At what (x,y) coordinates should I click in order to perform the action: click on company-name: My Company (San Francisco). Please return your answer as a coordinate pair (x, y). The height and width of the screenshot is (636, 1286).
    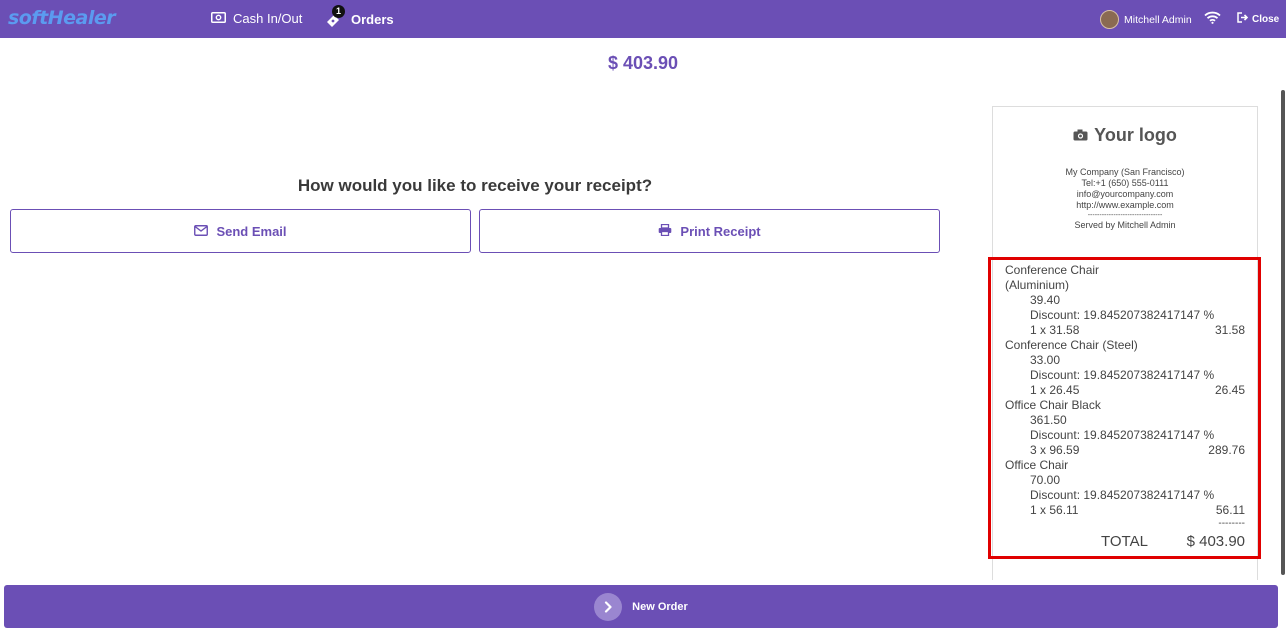
    Looking at the image, I should click on (1125, 172).